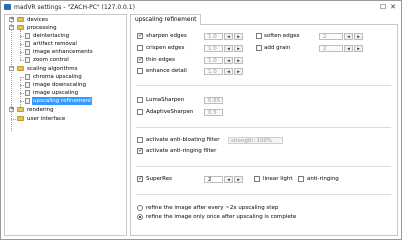 This screenshot has height=240, width=402. What do you see at coordinates (228, 71) in the screenshot?
I see `enhance-detail-decrease: ◂` at bounding box center [228, 71].